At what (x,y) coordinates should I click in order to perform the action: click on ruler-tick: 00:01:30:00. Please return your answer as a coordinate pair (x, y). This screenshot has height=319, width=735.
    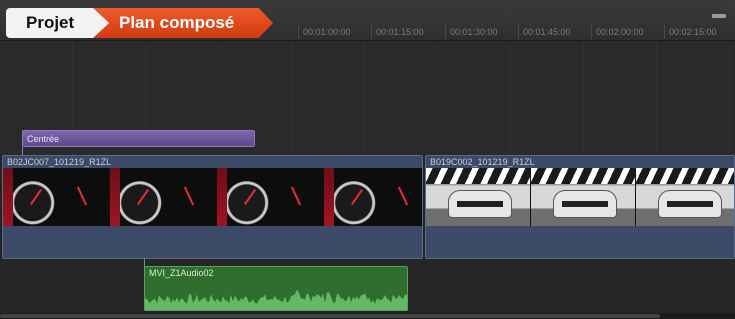
    Looking at the image, I should click on (471, 32).